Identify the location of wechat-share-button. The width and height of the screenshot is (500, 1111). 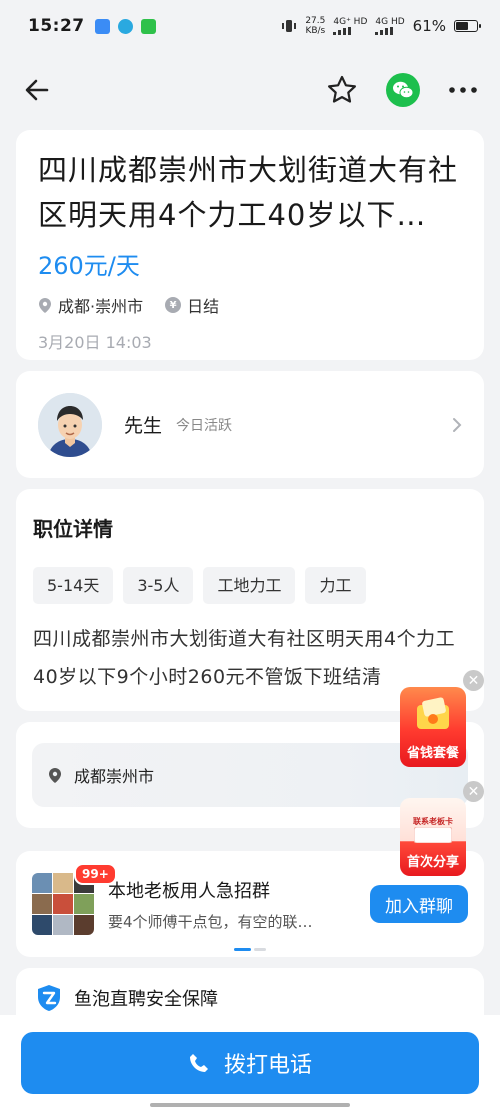
(403, 90).